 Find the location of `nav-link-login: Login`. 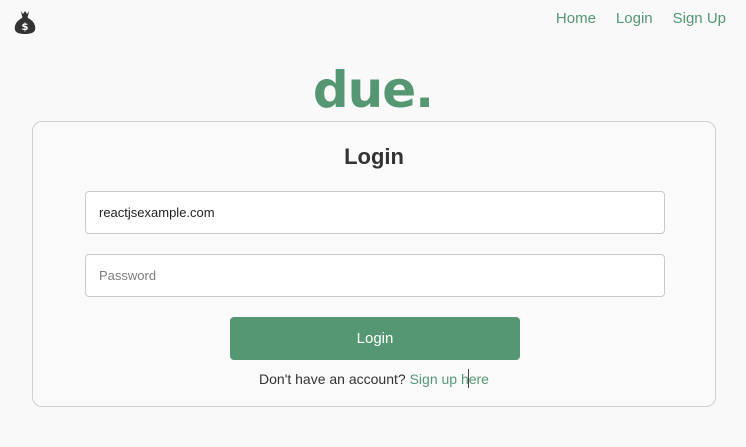

nav-link-login: Login is located at coordinates (634, 18).